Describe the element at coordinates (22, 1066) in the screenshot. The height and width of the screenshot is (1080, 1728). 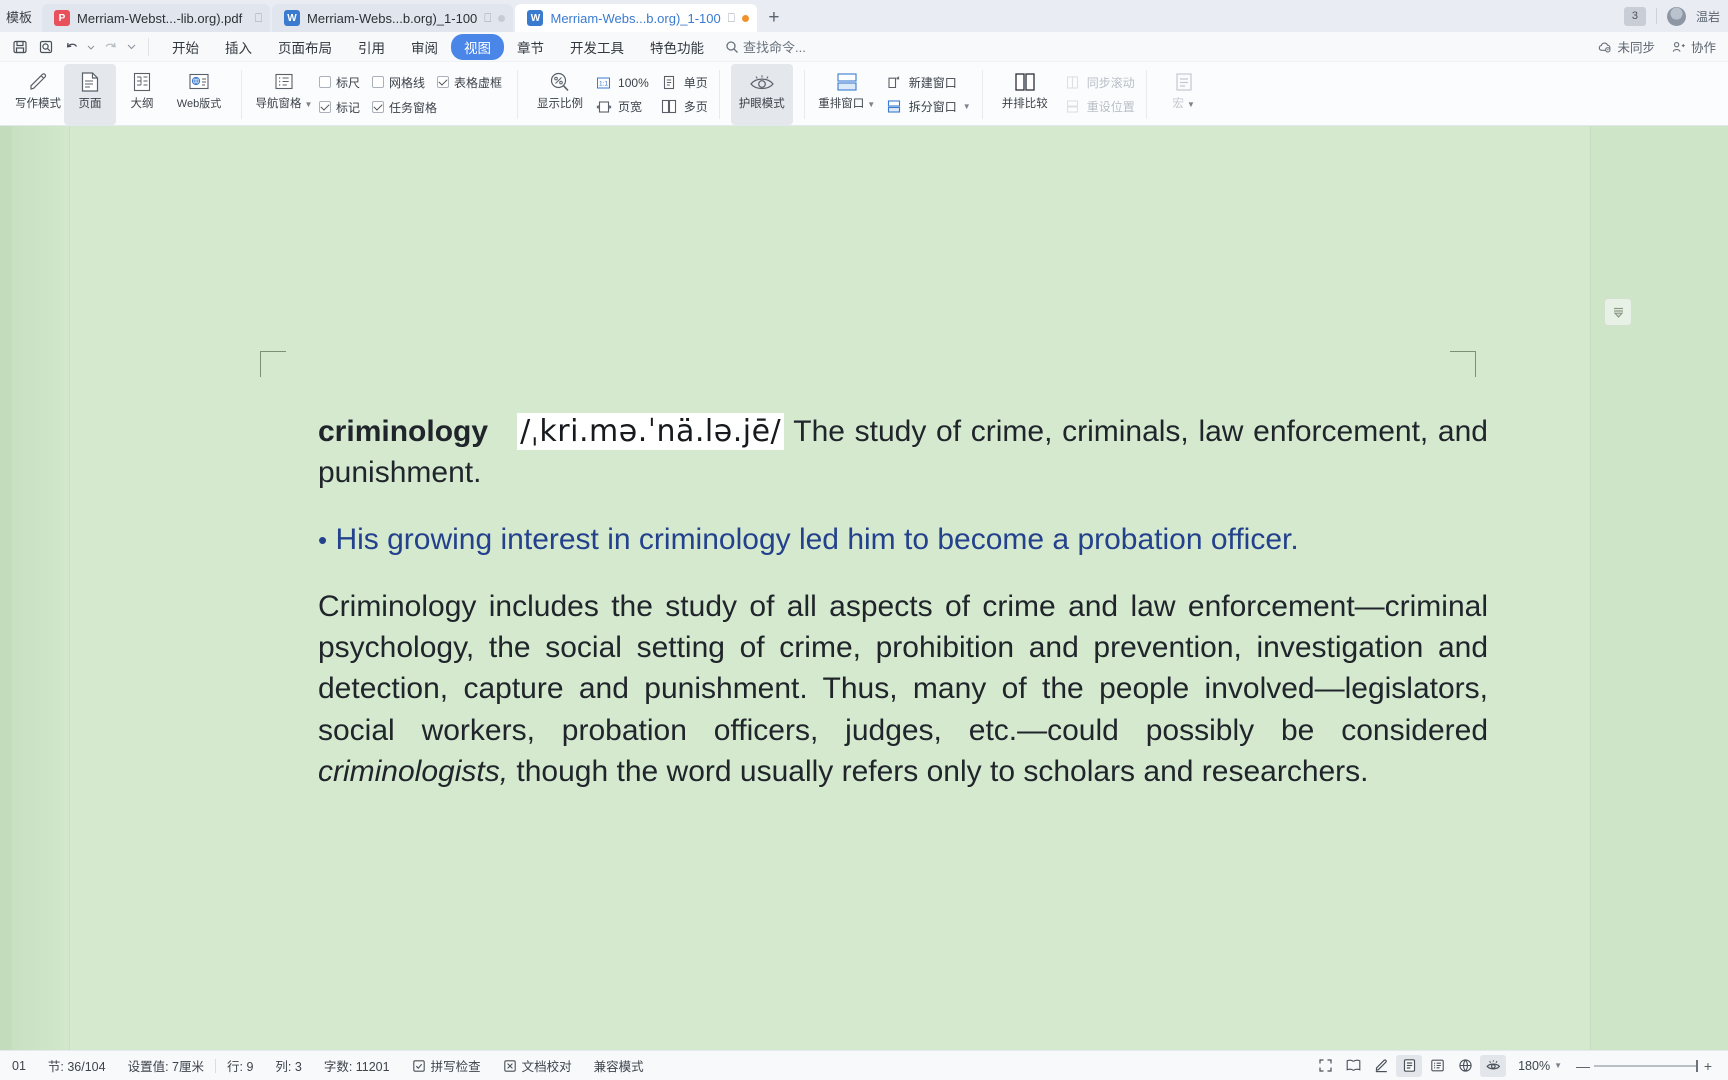
I see `status-page: 01` at that location.